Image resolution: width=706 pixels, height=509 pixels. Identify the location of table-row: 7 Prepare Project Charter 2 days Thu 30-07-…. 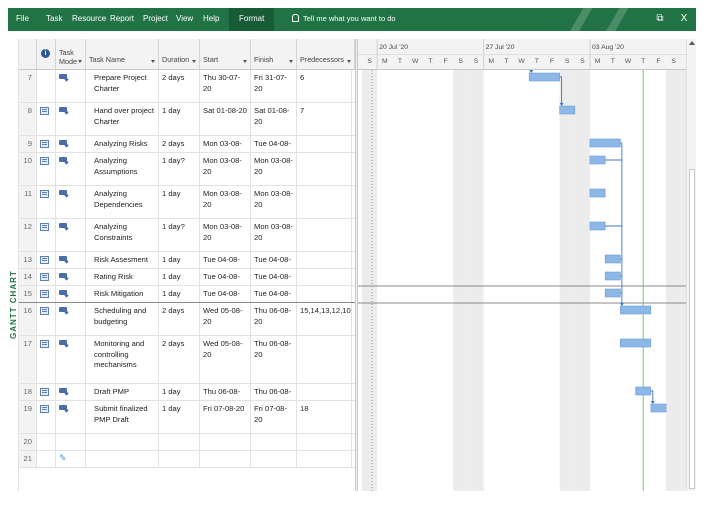
(187, 86).